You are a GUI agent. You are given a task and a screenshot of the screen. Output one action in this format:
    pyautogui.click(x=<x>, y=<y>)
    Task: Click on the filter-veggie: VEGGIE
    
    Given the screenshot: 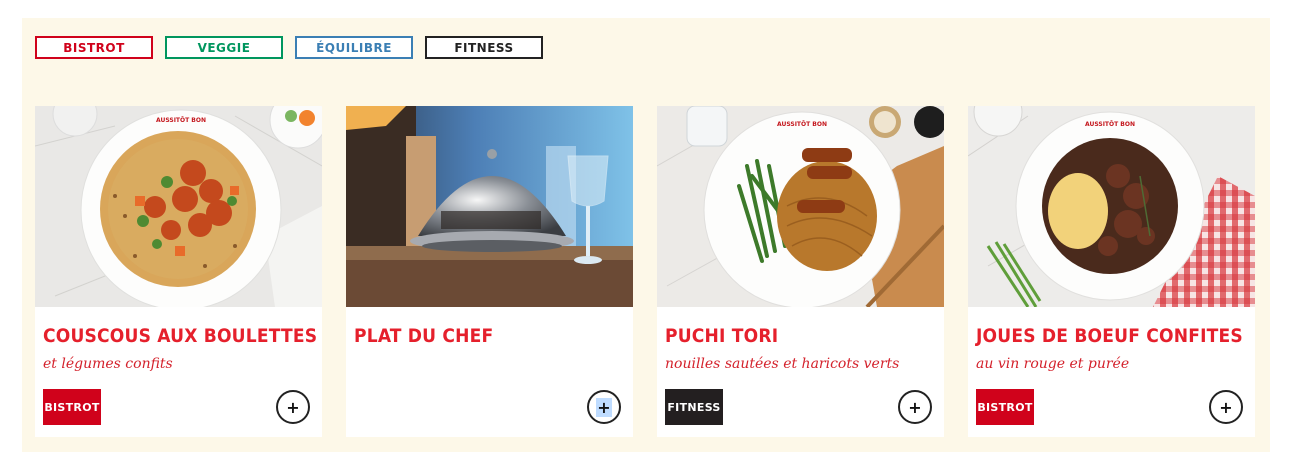 What is the action you would take?
    pyautogui.click(x=224, y=47)
    